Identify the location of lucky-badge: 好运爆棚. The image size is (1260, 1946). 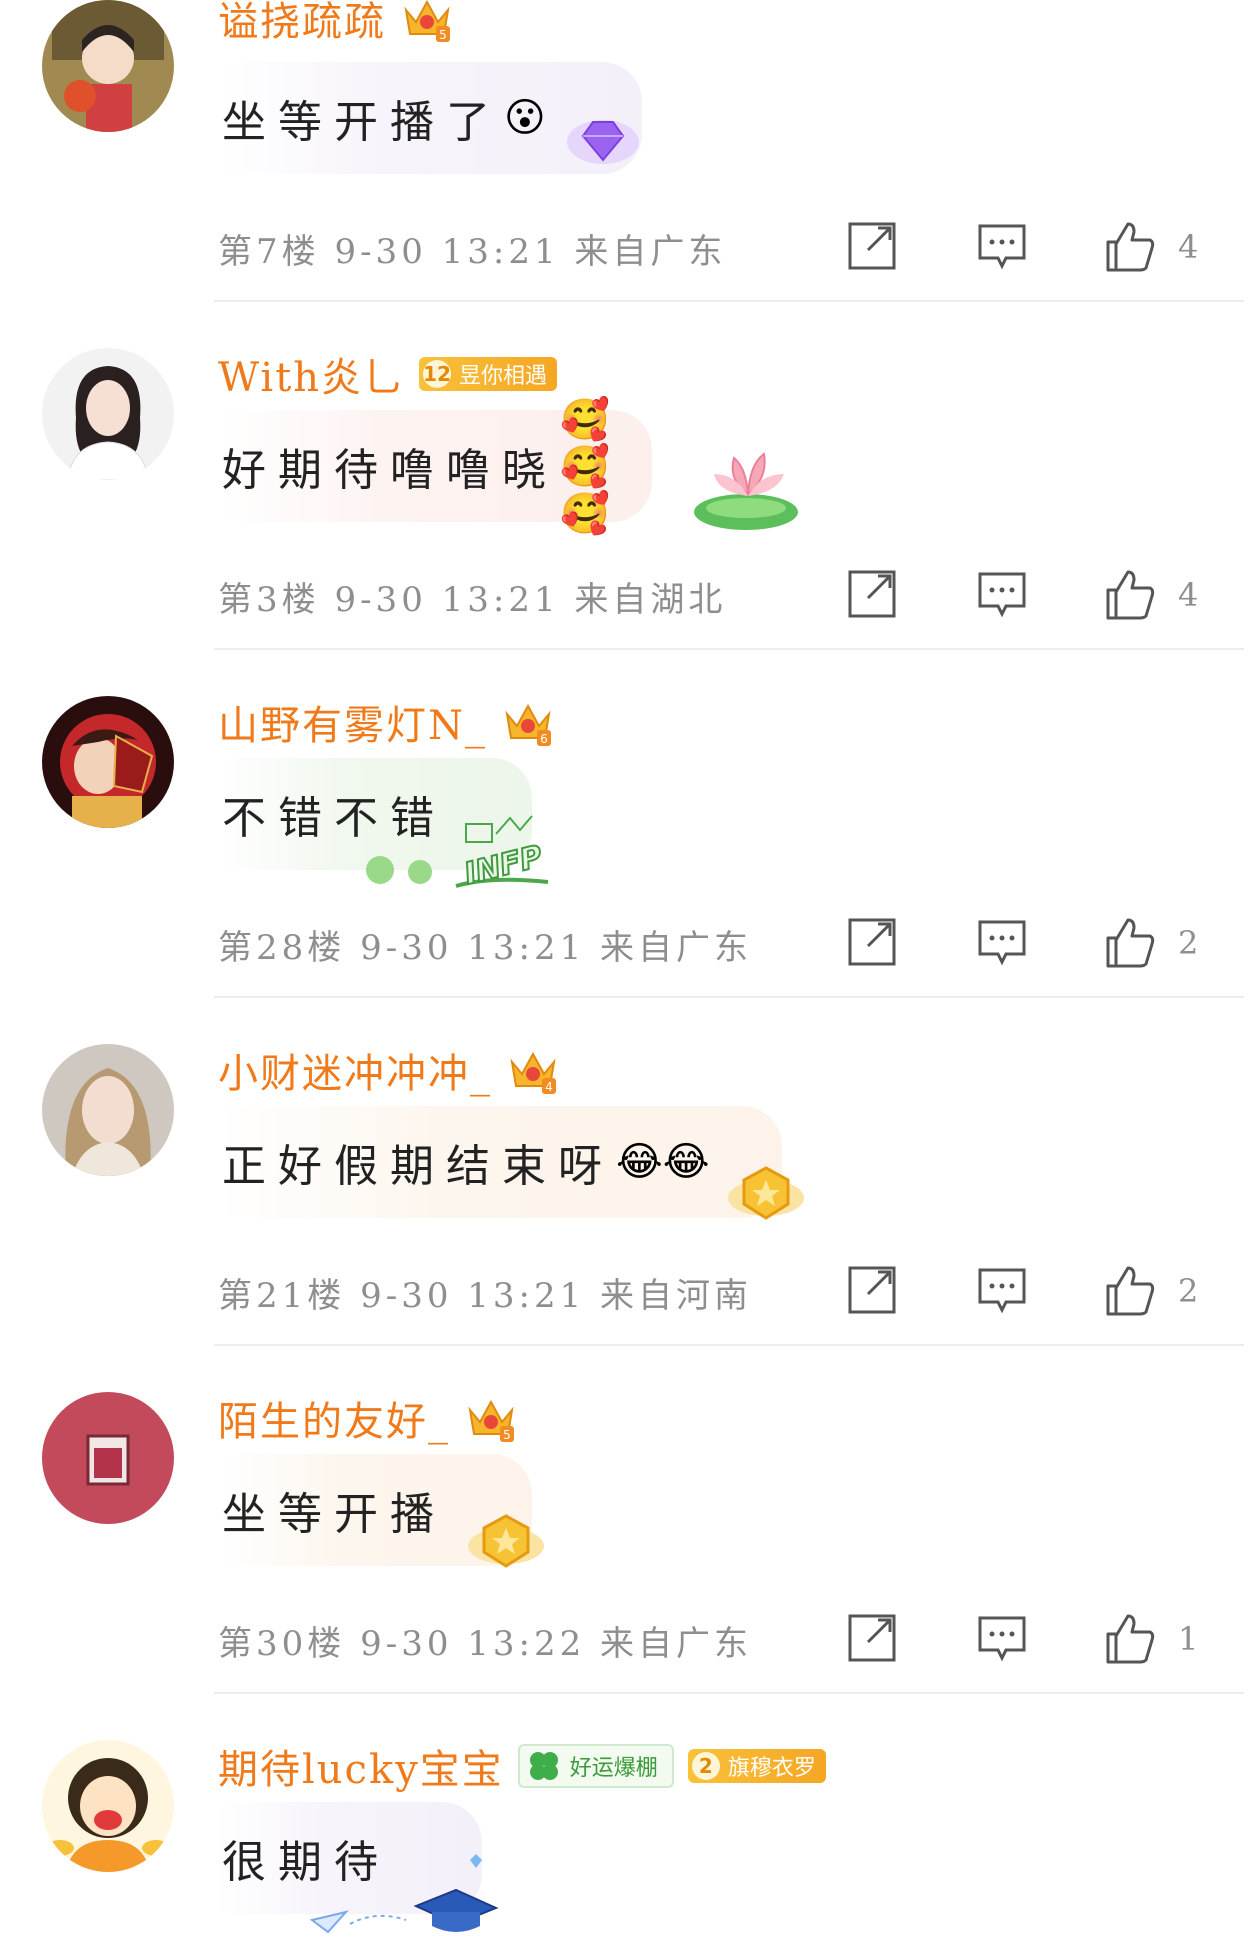
(595, 1766).